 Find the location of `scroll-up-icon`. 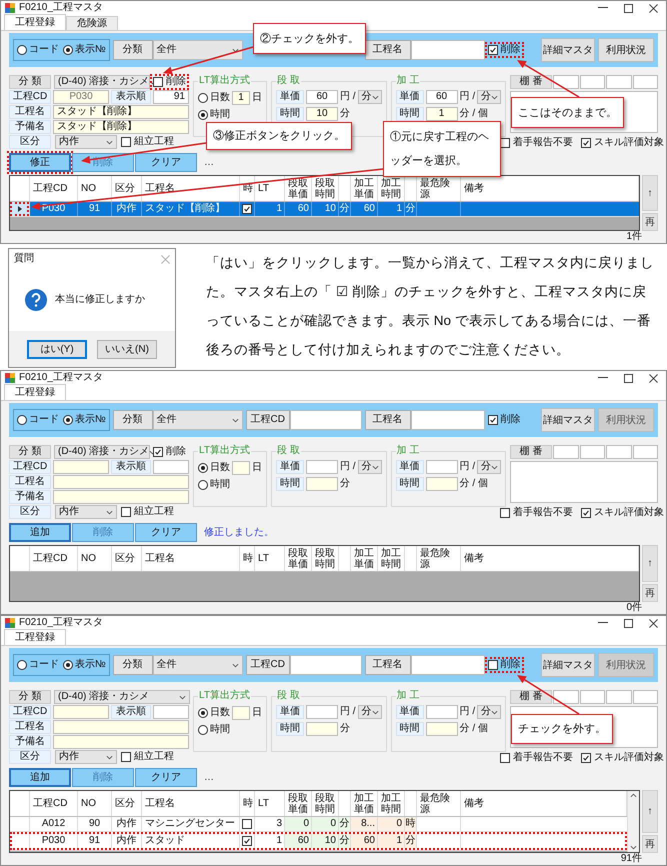

scroll-up-icon is located at coordinates (633, 795).